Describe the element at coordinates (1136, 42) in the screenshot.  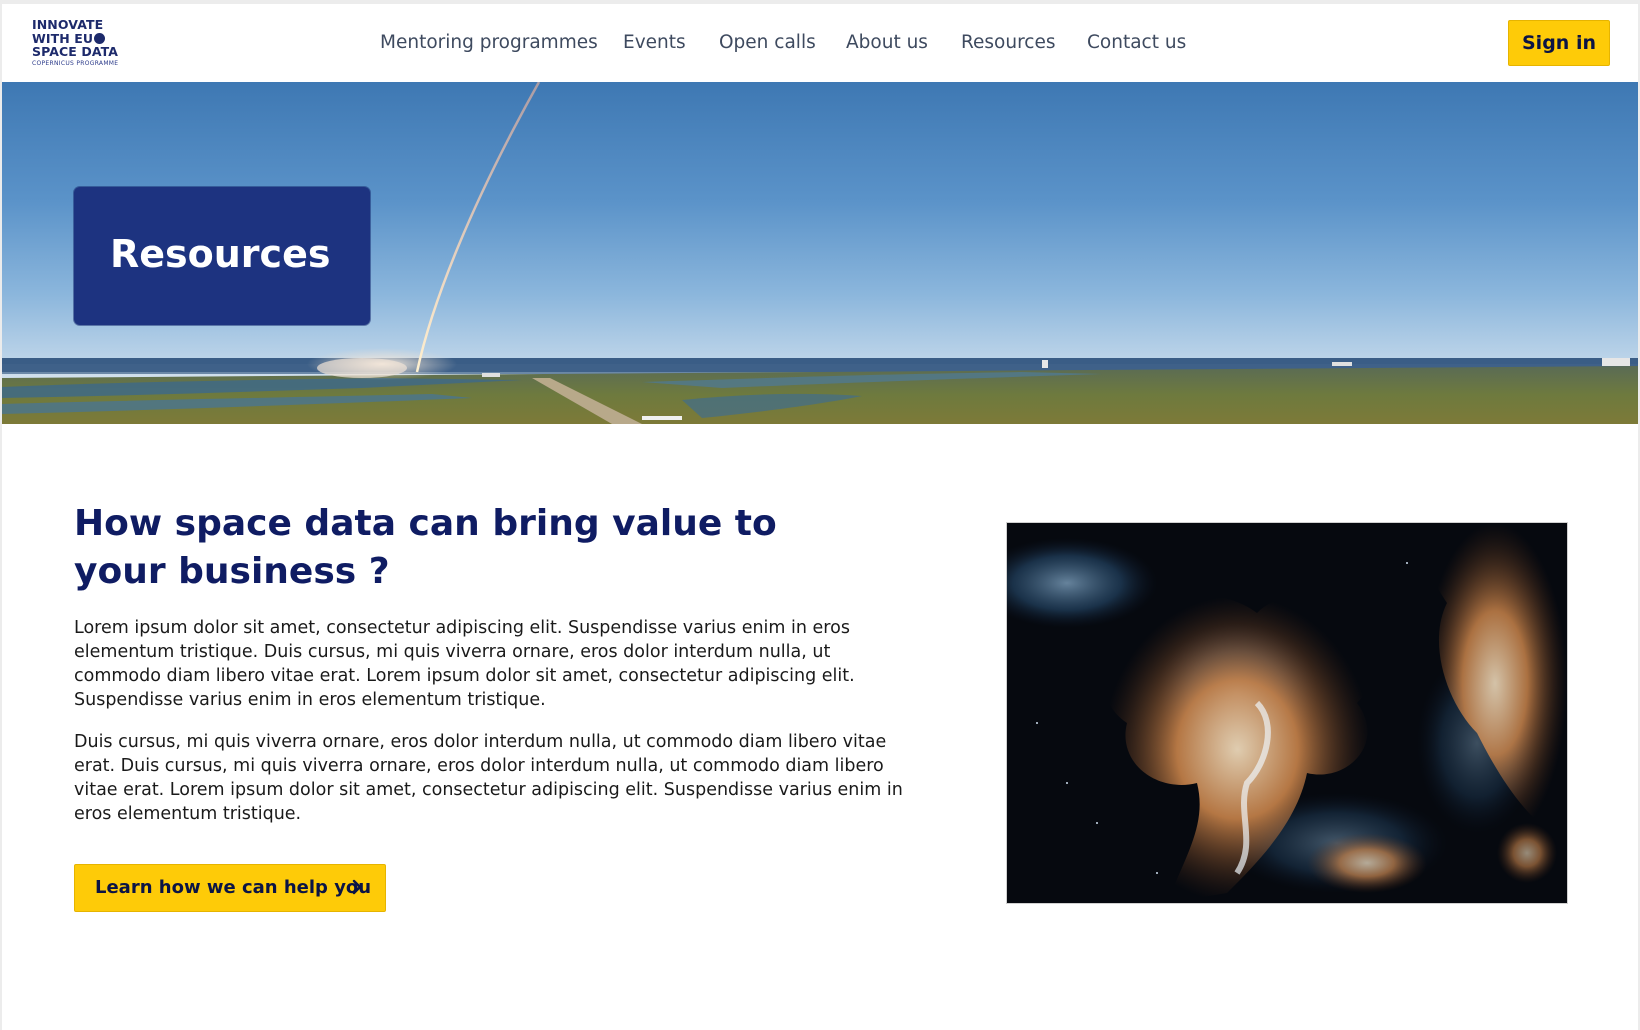
I see `nav-item-contact-us: Contact us` at that location.